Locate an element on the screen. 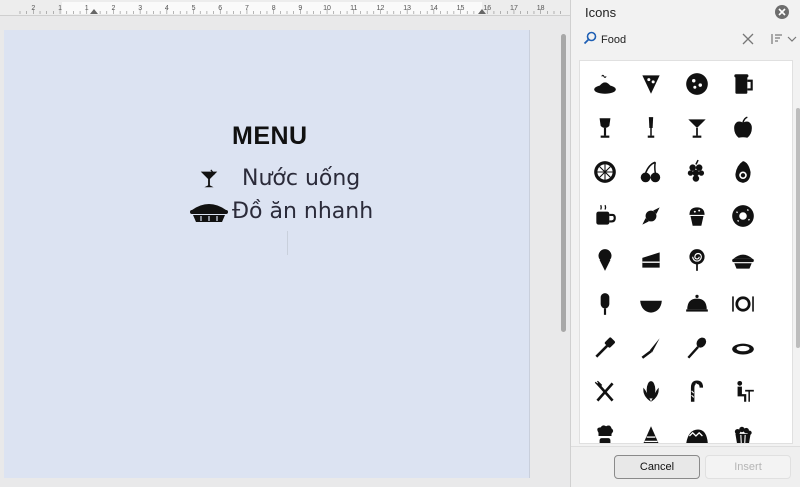 This screenshot has height=487, width=800. icon-option-cupcake is located at coordinates (697, 216).